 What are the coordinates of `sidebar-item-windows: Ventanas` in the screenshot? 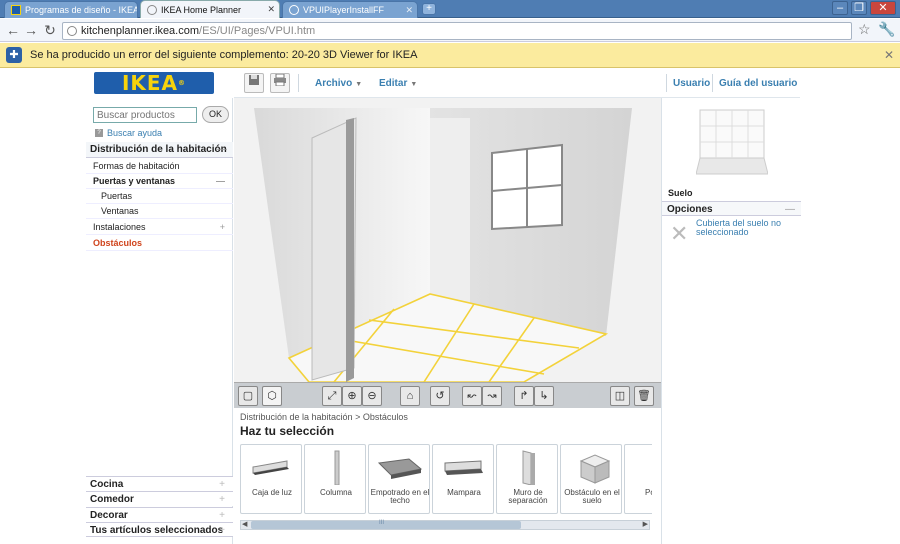 It's located at (159, 211).